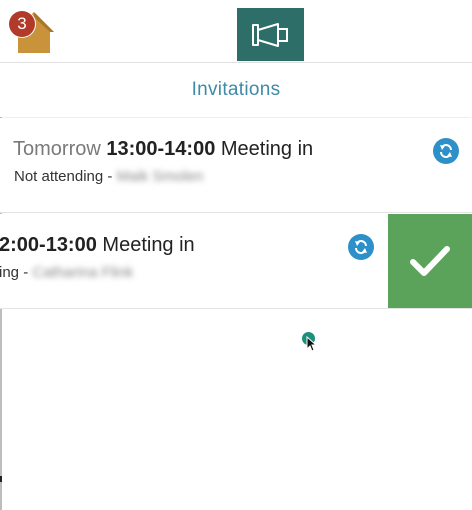 The image size is (472, 510). Describe the element at coordinates (59, 176) in the screenshot. I see `attendance-status: Not attending` at that location.